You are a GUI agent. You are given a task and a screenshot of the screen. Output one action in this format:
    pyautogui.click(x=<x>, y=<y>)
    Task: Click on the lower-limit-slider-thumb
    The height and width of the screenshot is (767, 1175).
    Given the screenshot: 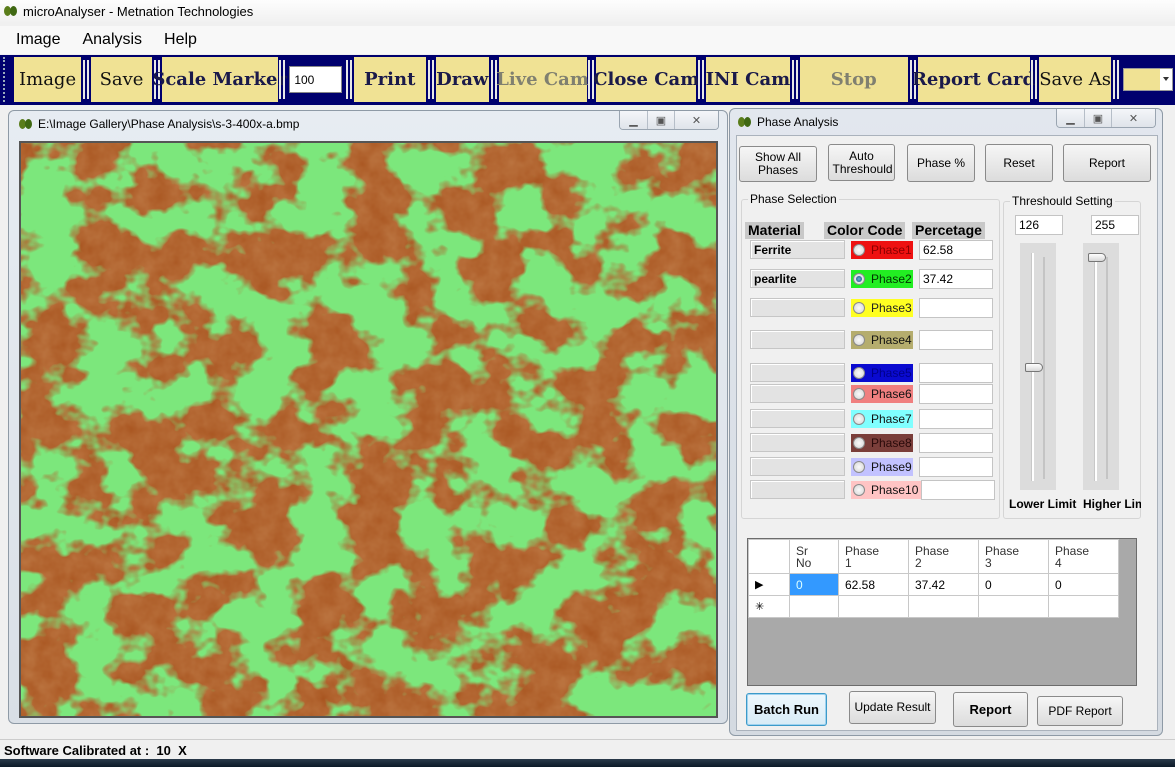 What is the action you would take?
    pyautogui.click(x=1034, y=368)
    